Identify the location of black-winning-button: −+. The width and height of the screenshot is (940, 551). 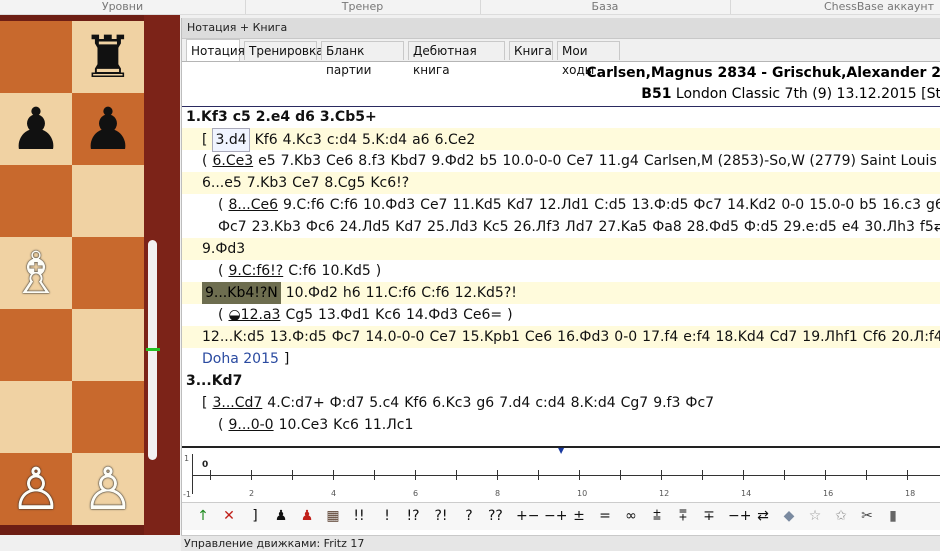
(555, 516).